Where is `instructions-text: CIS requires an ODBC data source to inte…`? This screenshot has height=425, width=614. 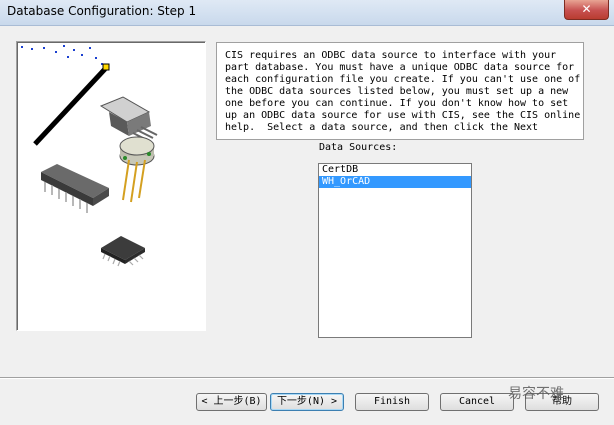
instructions-text: CIS requires an ODBC data source to inte… is located at coordinates (400, 91).